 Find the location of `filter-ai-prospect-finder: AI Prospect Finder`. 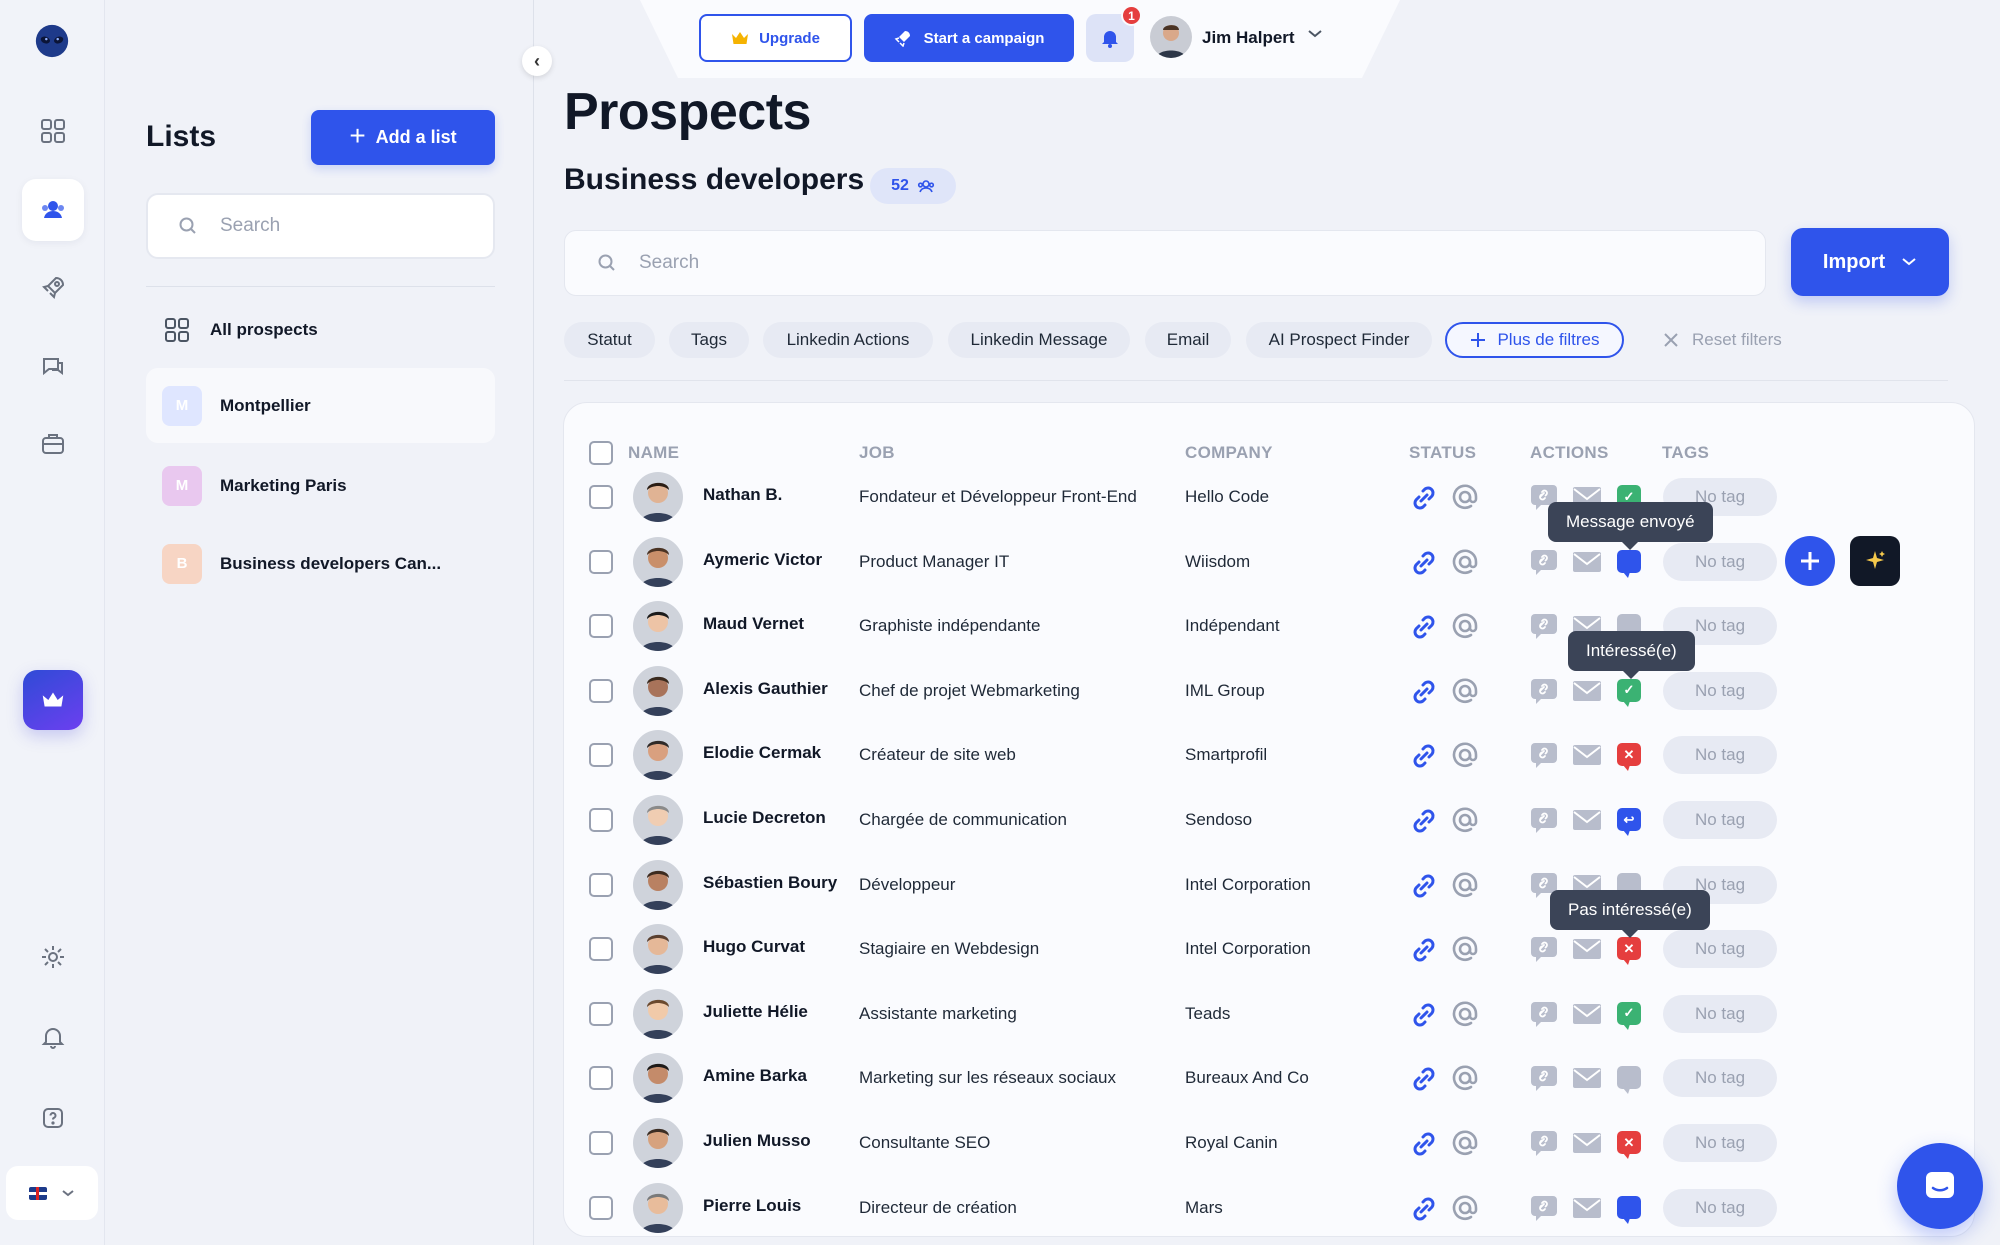

filter-ai-prospect-finder: AI Prospect Finder is located at coordinates (1339, 340).